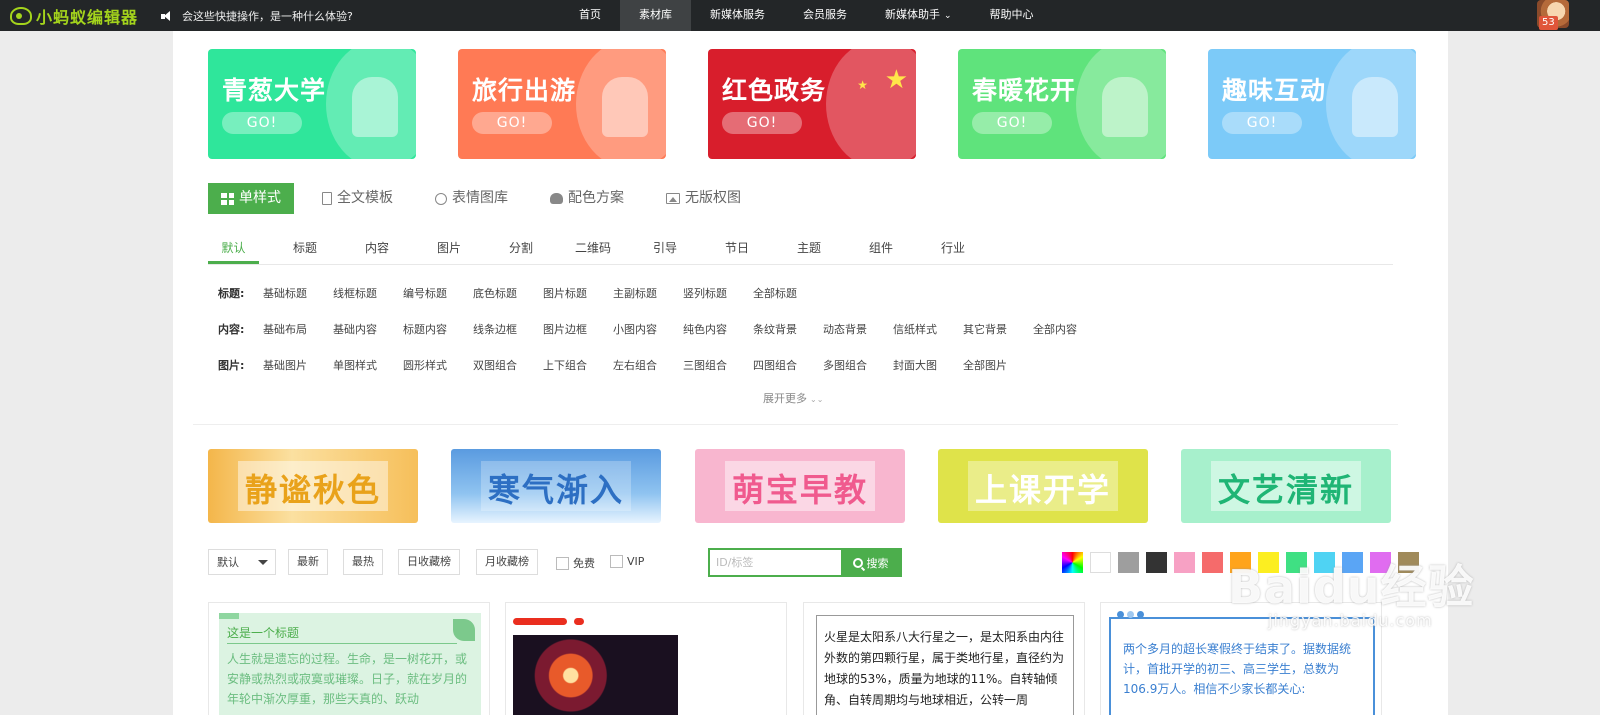 The width and height of the screenshot is (1600, 715). What do you see at coordinates (590, 15) in the screenshot?
I see `nav-home: 首页` at bounding box center [590, 15].